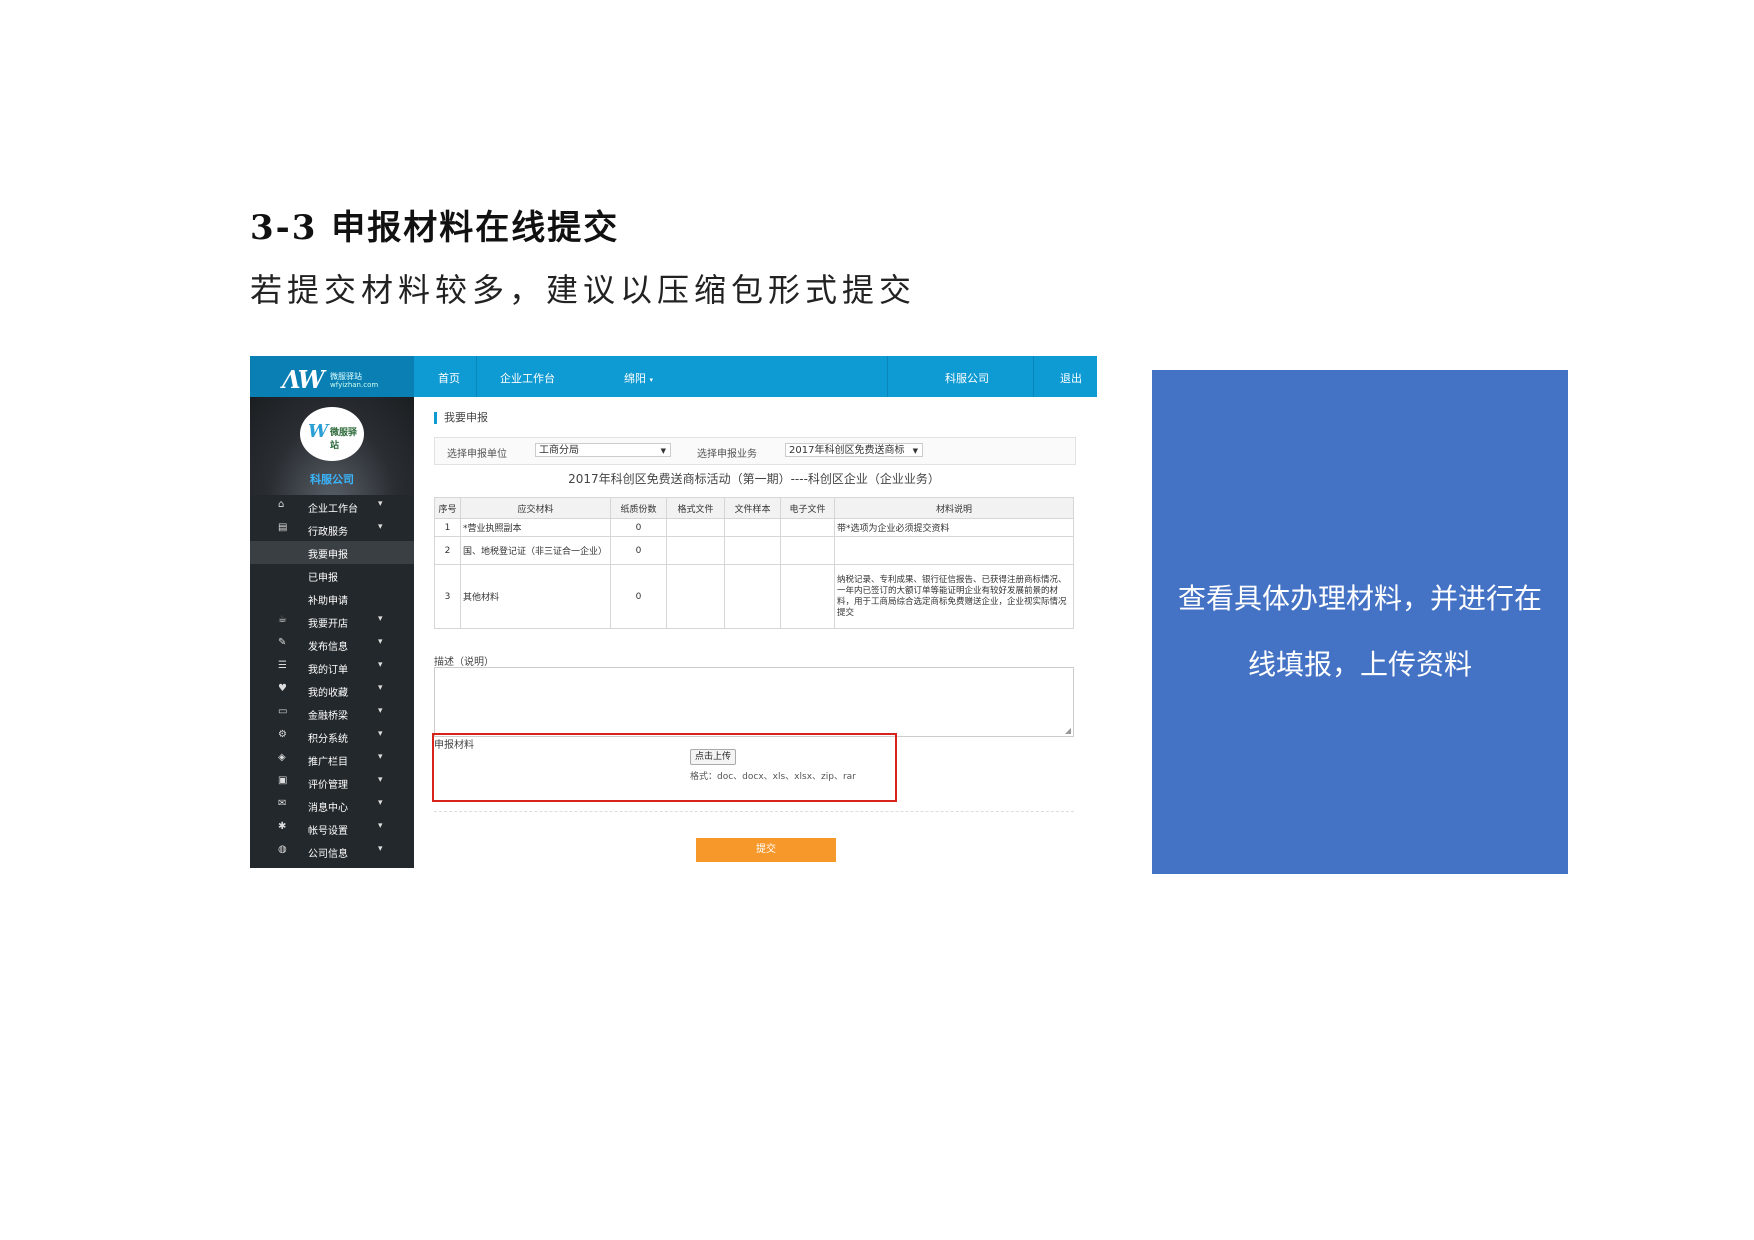 This screenshot has width=1754, height=1240. I want to click on sidebar-item-finance: ▭ 金融桥梁 ▾, so click(332, 713).